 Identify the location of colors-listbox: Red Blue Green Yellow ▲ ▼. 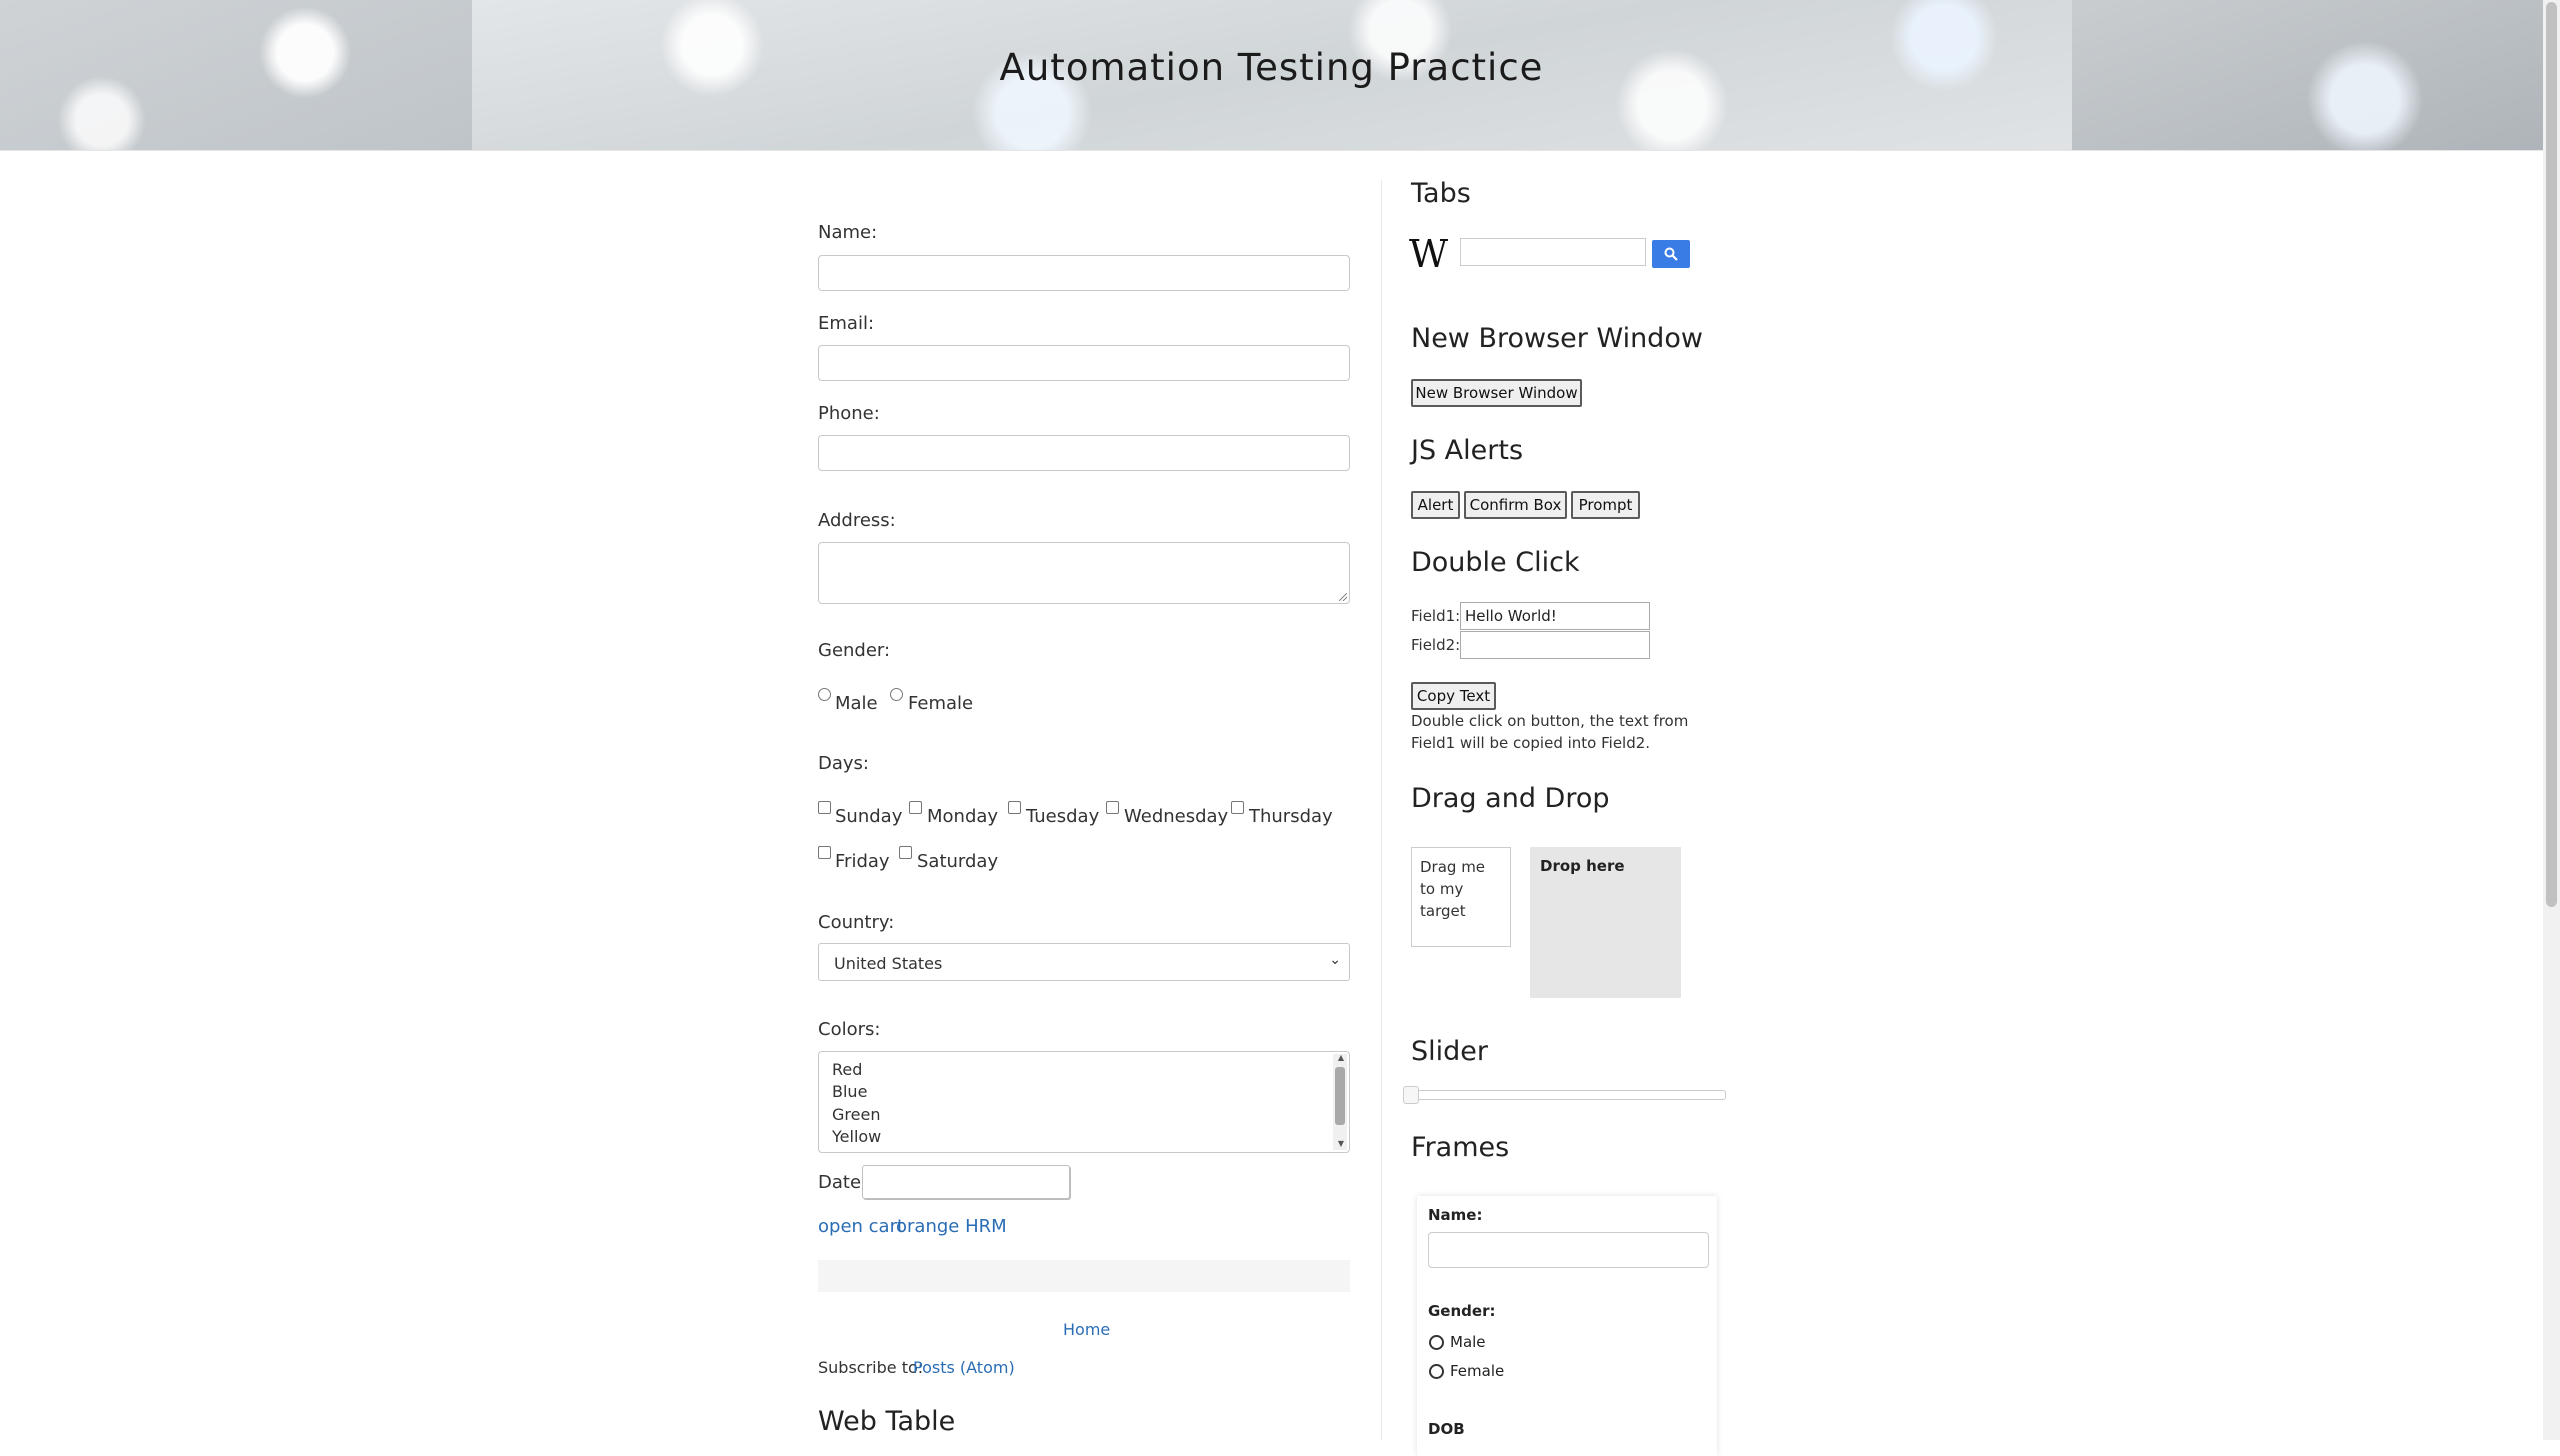
(1084, 1102).